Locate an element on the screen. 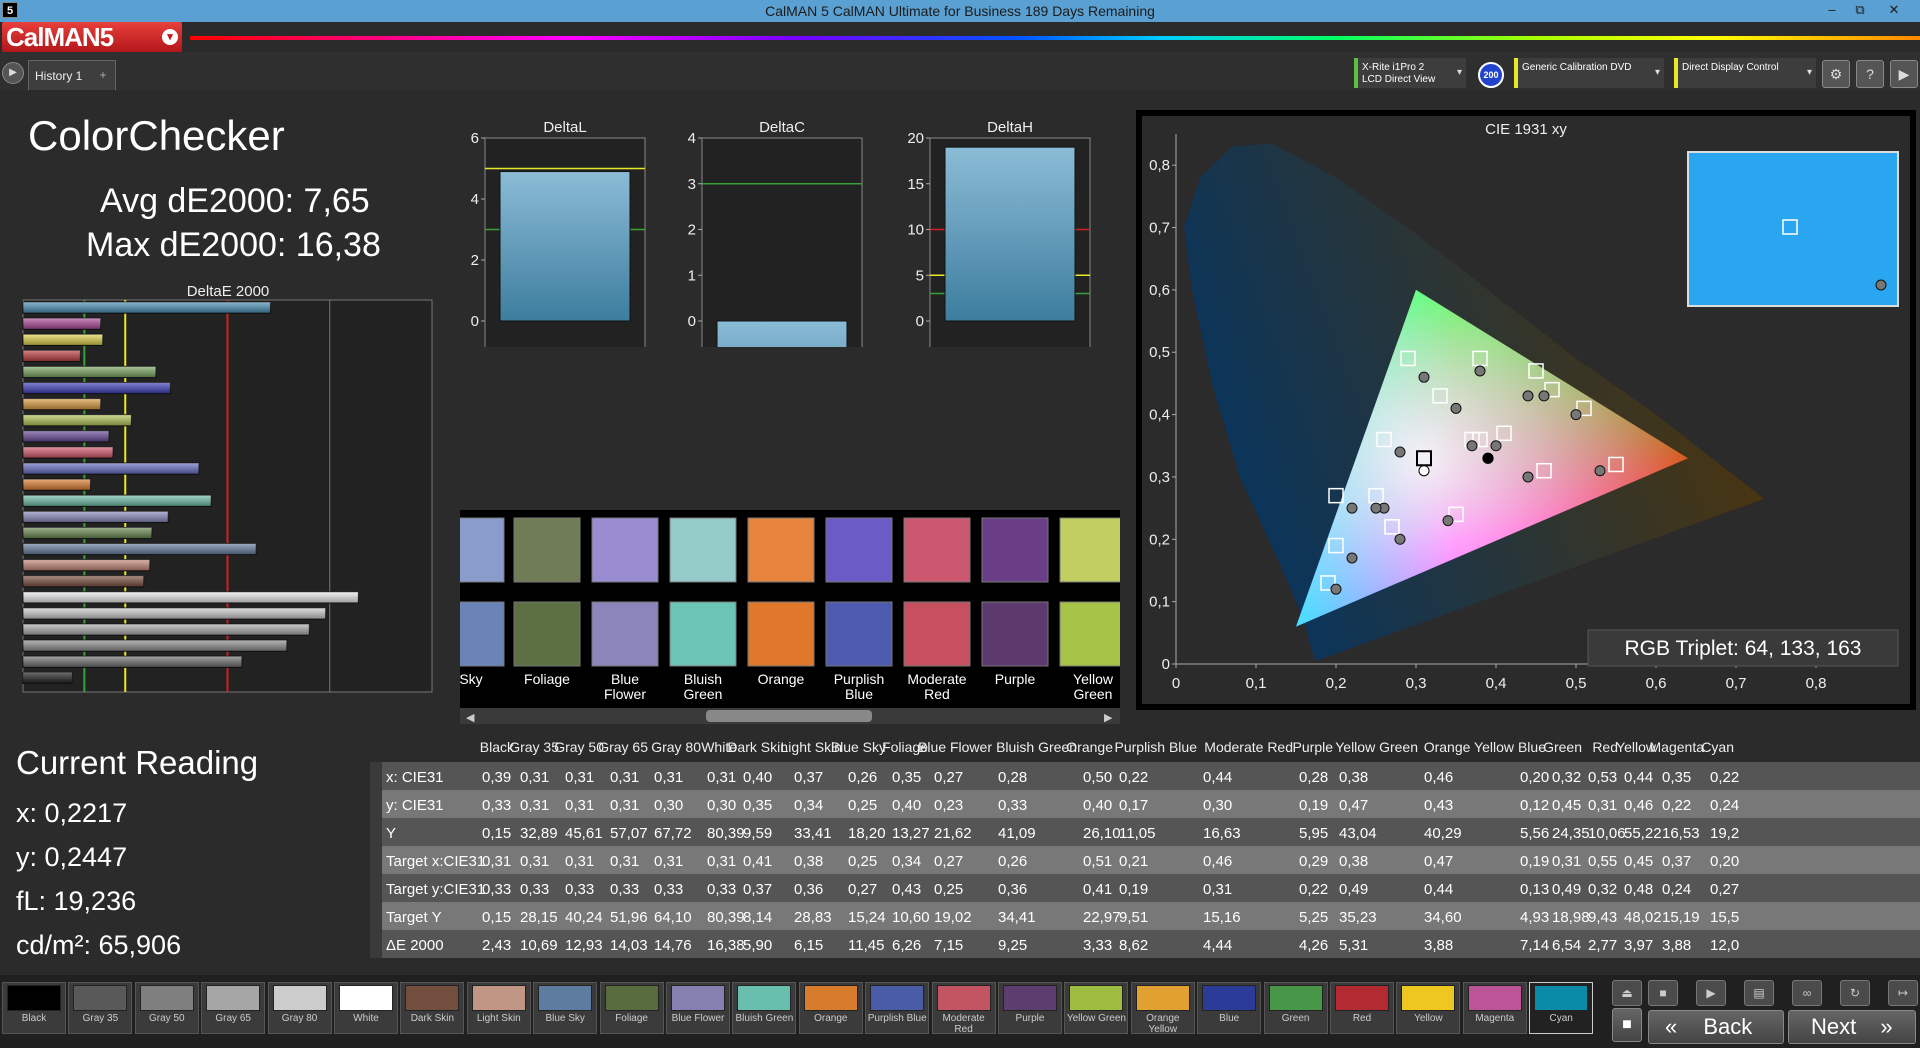  swatch-label: Blue Sky is located at coordinates (565, 1018).